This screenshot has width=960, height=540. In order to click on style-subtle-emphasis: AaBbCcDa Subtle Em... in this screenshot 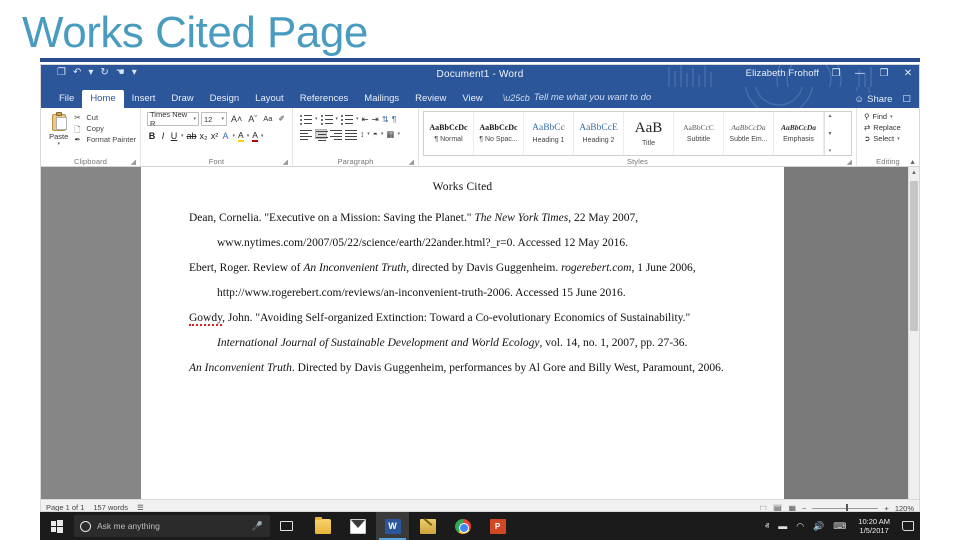, I will do `click(749, 133)`.